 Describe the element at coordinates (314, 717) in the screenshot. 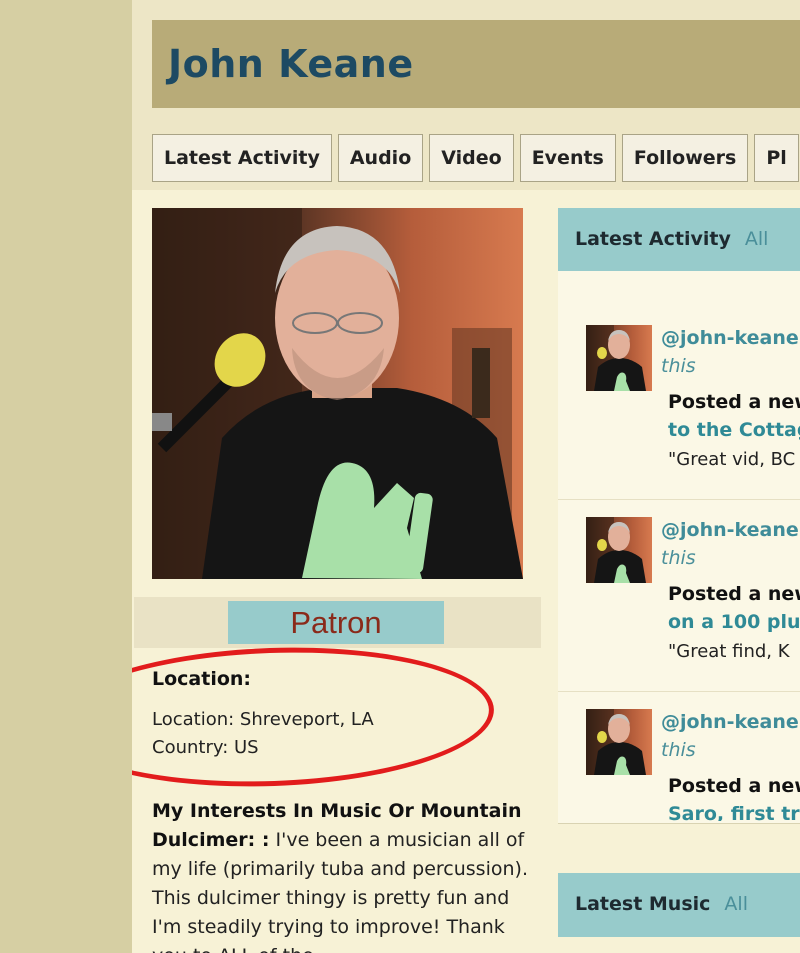

I see `annotation-circle` at that location.